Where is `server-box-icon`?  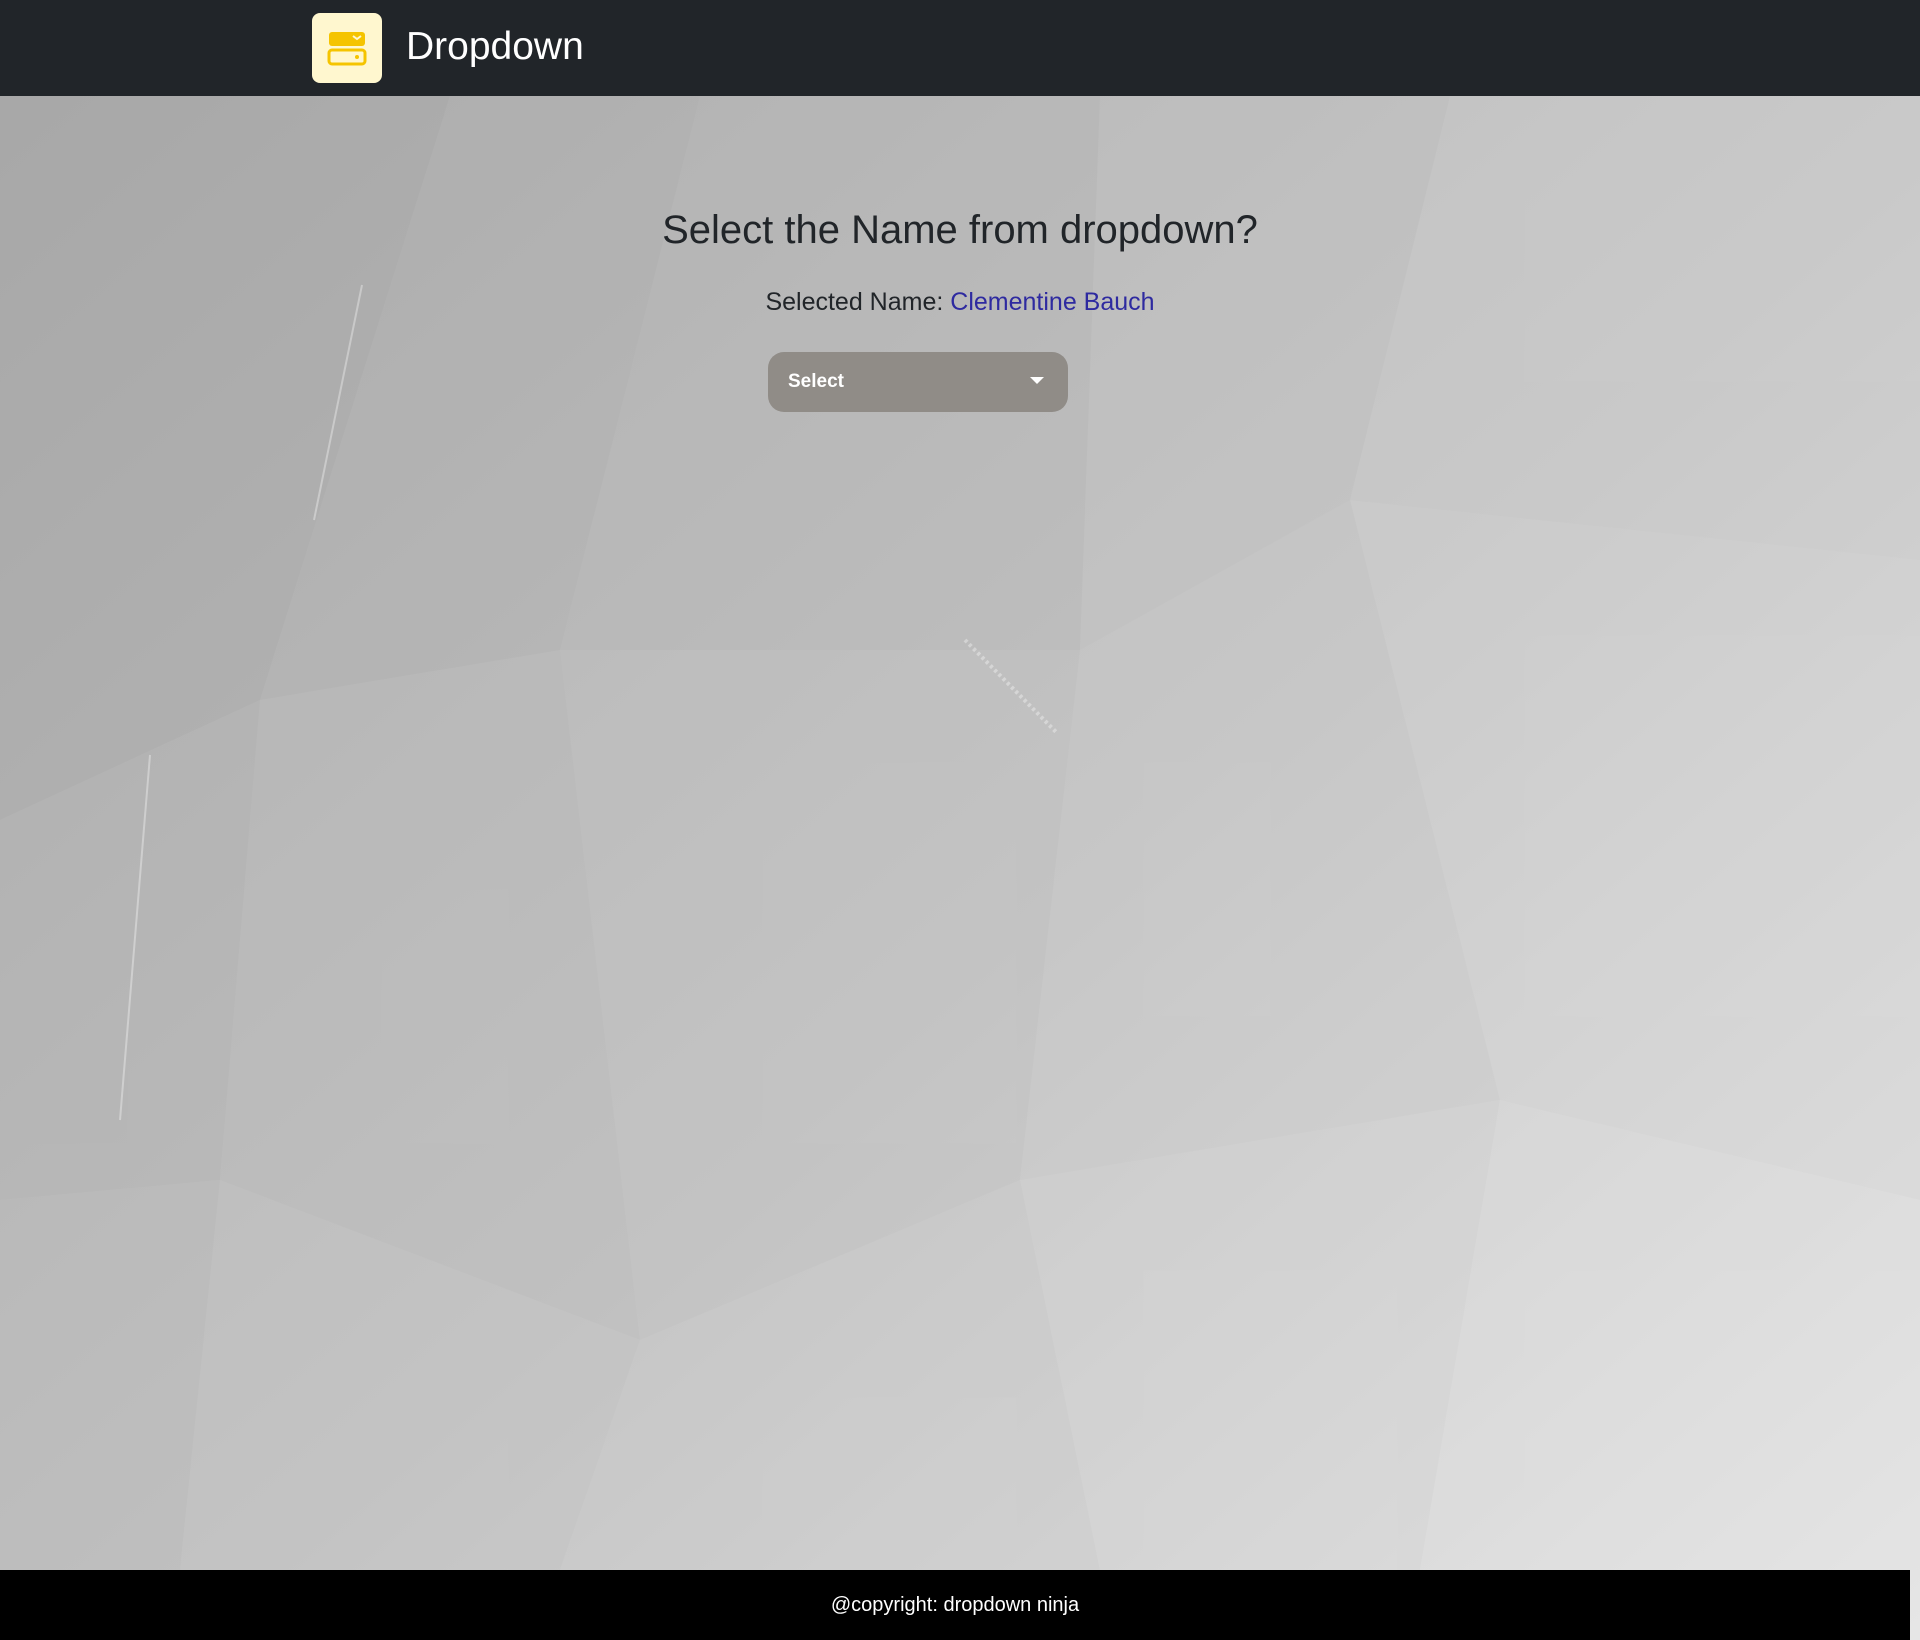 server-box-icon is located at coordinates (347, 49).